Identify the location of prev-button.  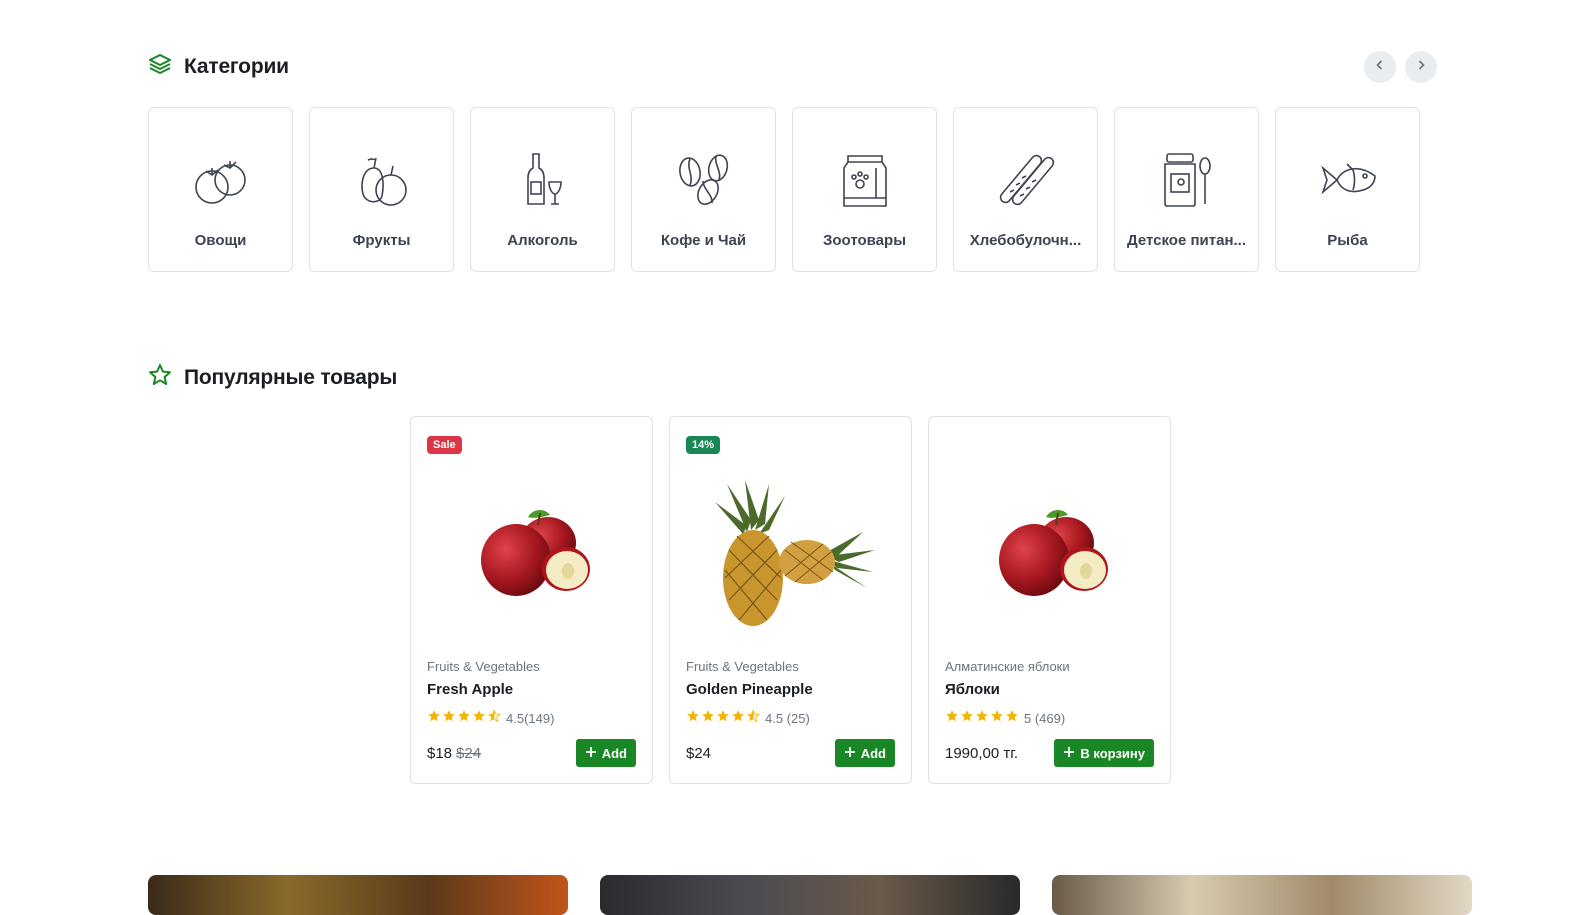
(1380, 67).